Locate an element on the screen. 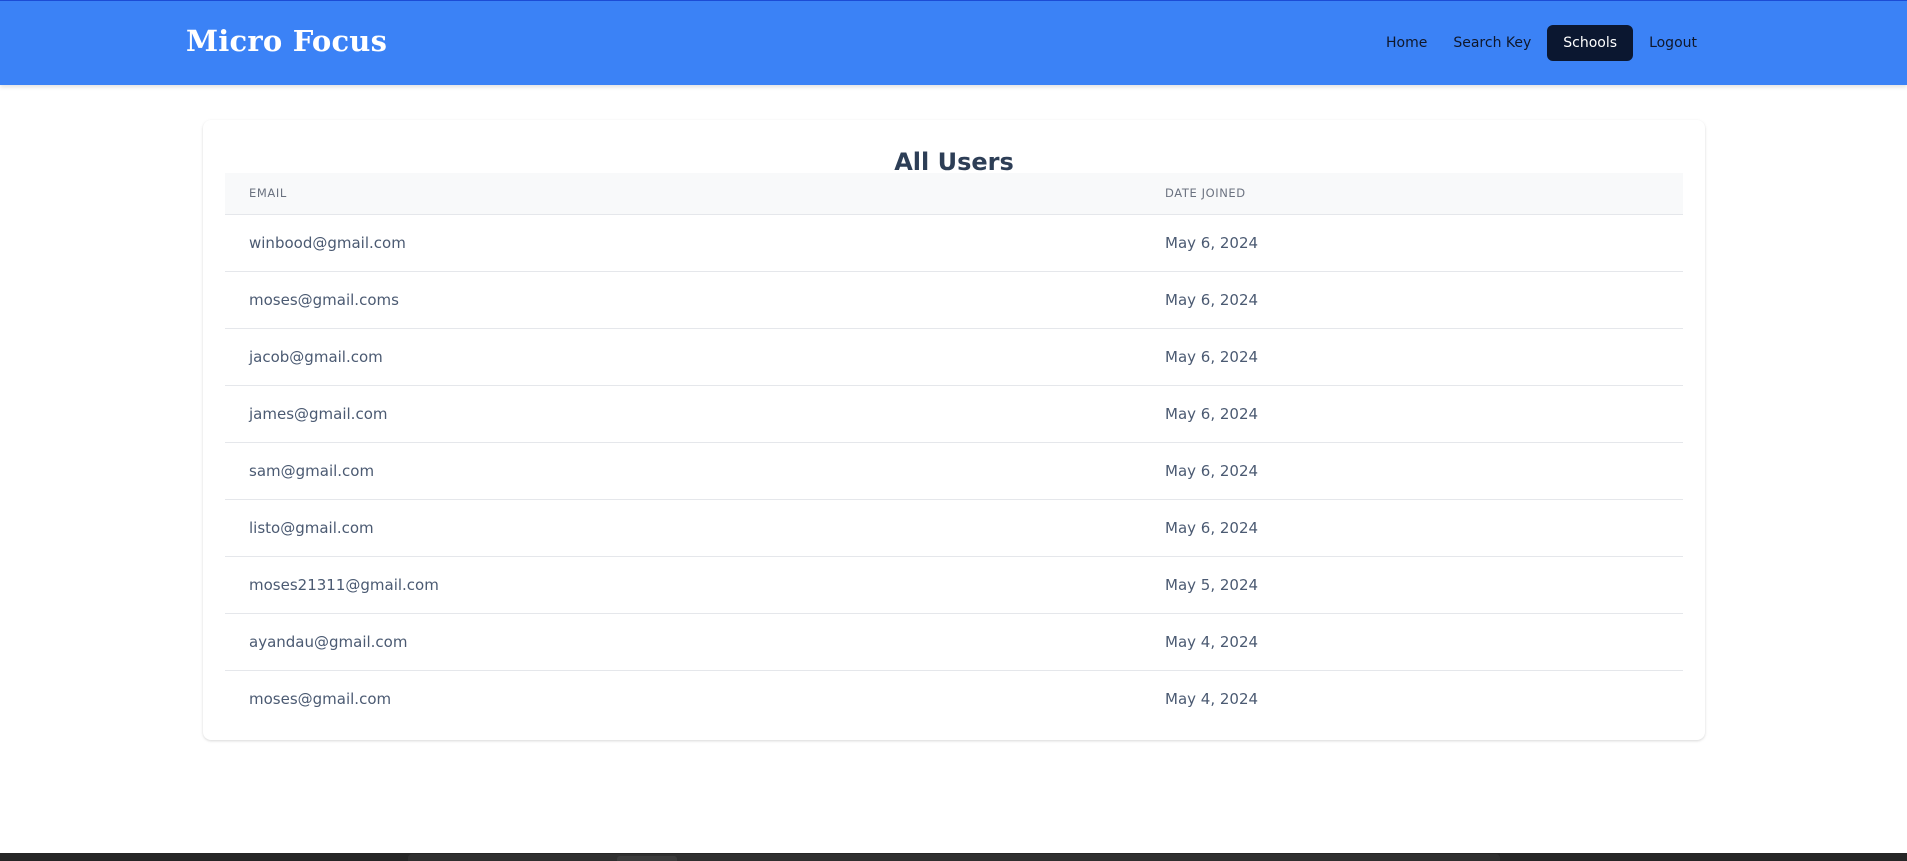  email-cell: moses21311@gmail.com is located at coordinates (683, 585).